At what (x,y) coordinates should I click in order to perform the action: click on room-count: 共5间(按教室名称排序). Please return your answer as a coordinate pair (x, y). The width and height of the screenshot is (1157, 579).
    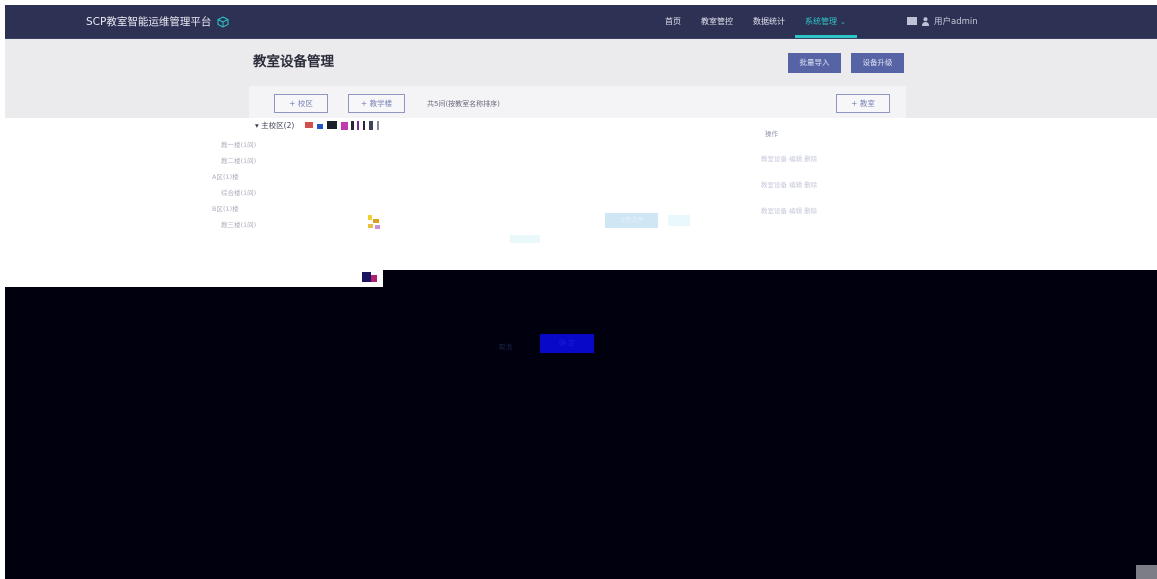
    Looking at the image, I should click on (463, 104).